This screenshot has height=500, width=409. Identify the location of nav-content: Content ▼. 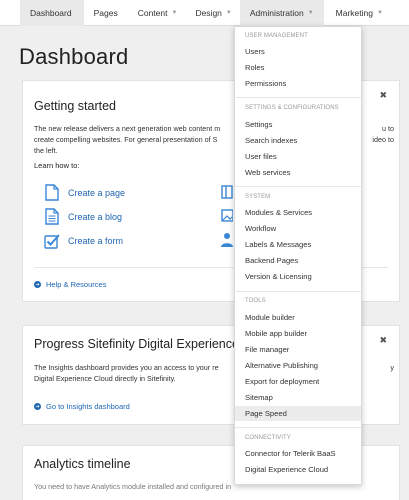
(156, 13).